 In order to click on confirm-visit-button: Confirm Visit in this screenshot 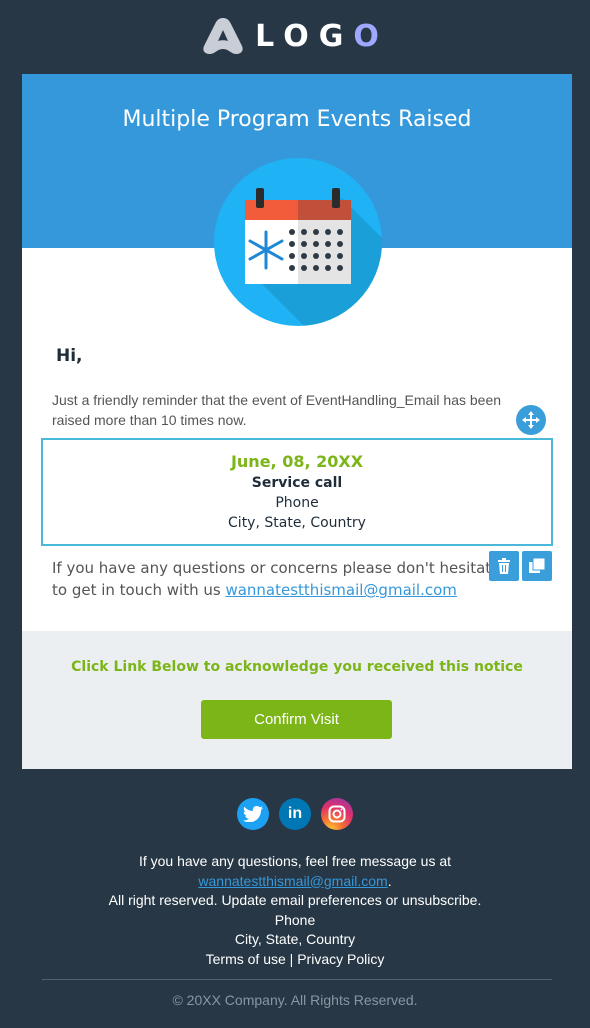, I will do `click(296, 719)`.